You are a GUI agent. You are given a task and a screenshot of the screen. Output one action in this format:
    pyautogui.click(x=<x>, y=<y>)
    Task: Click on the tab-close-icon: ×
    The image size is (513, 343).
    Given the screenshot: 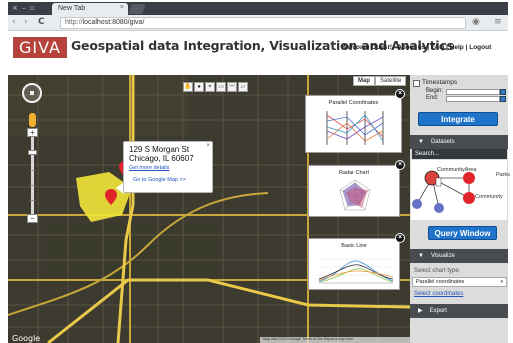 What is the action you would take?
    pyautogui.click(x=122, y=7)
    